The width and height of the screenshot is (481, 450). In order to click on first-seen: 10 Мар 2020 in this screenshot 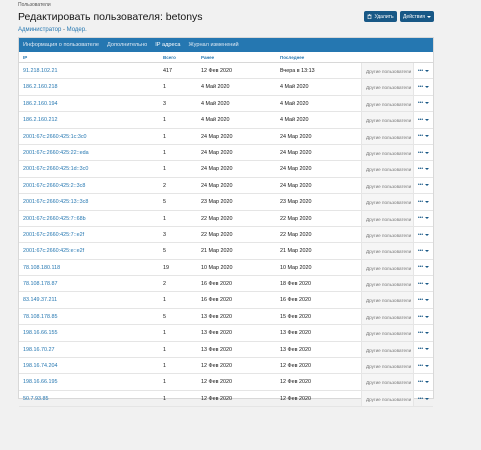, I will do `click(217, 267)`.